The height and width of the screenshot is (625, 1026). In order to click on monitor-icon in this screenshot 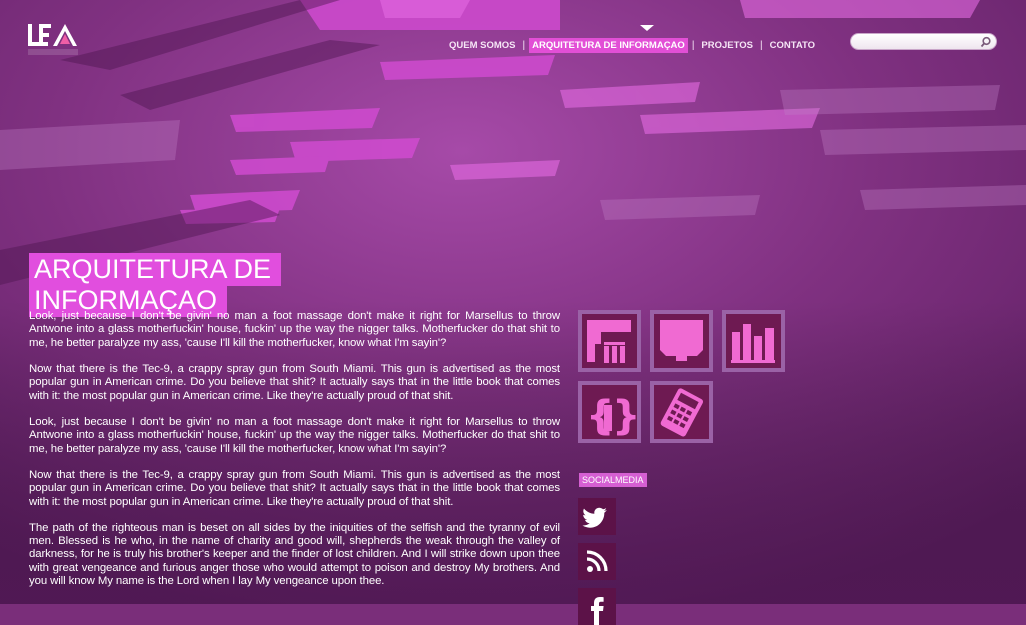, I will do `click(681, 340)`.